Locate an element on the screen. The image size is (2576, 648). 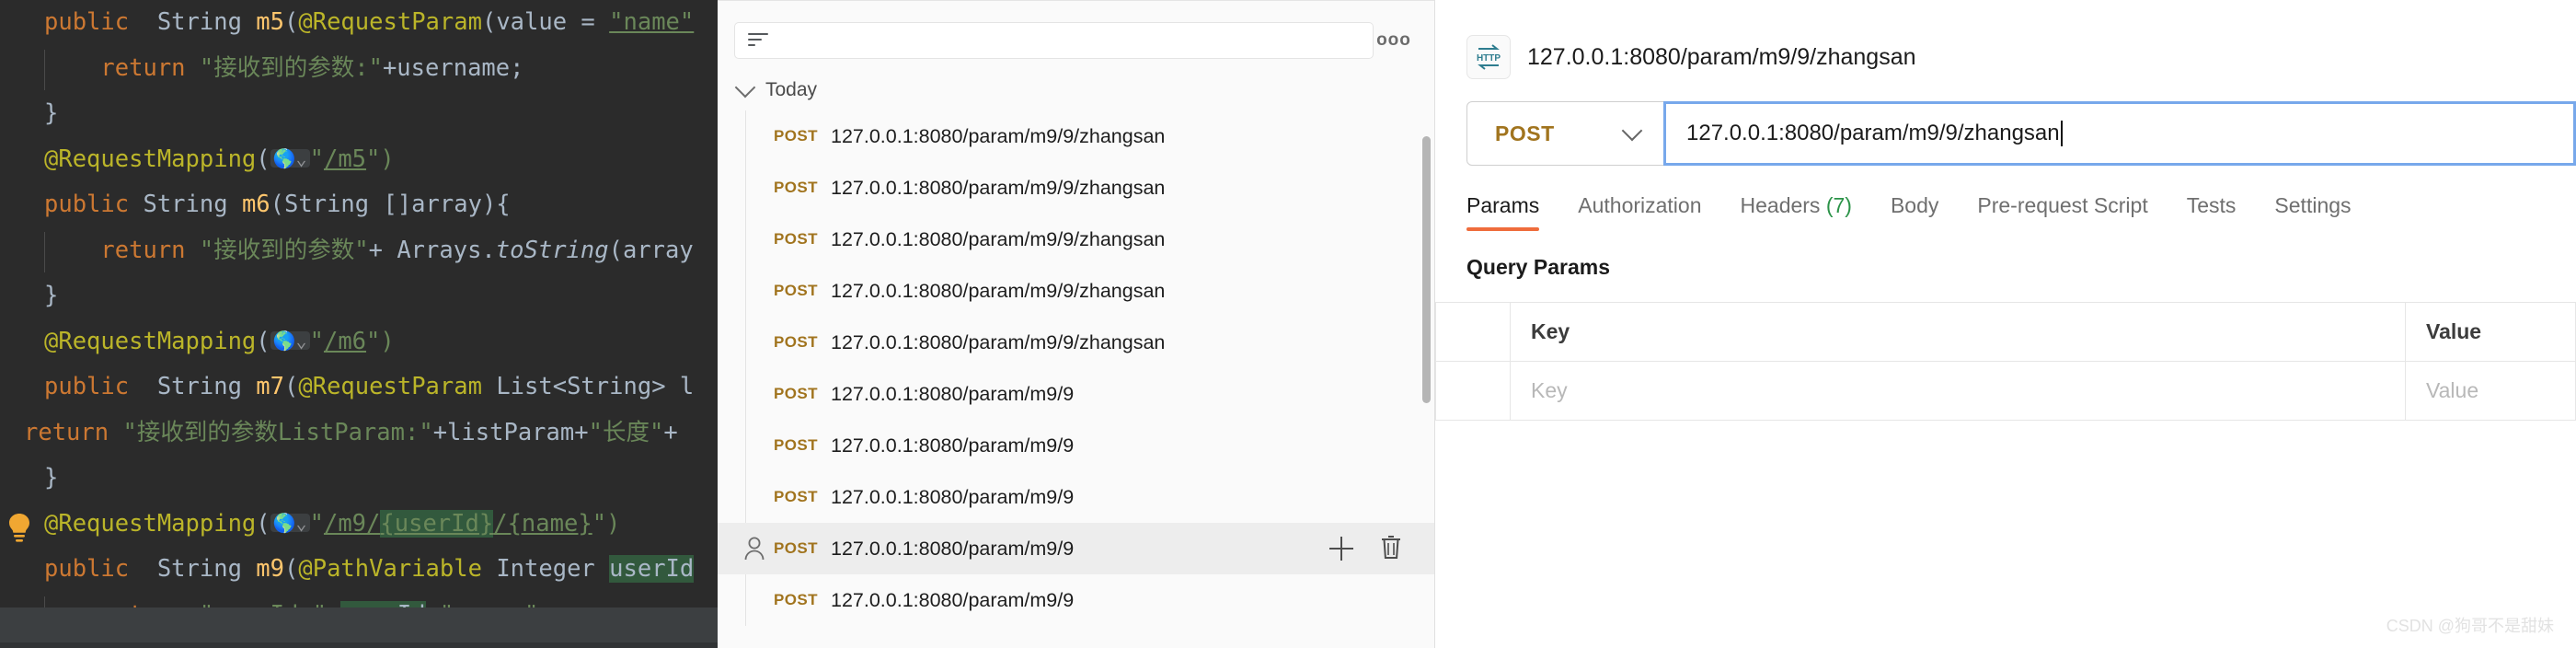
code-line: @RequestMapping(🌎⌄ "/m5") is located at coordinates (359, 160).